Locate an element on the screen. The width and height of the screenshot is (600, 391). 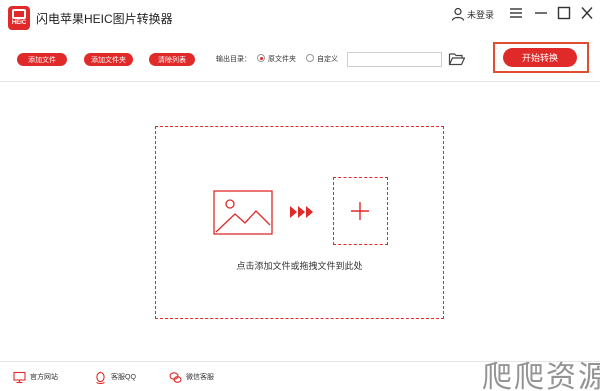
radio-custom-label: 自定义 is located at coordinates (327, 59).